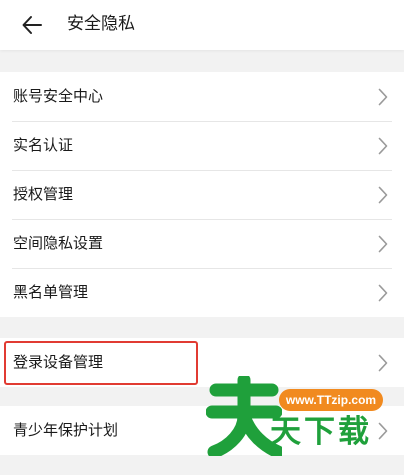  I want to click on menu-item-blacklist: 黑名单管理, so click(202, 292).